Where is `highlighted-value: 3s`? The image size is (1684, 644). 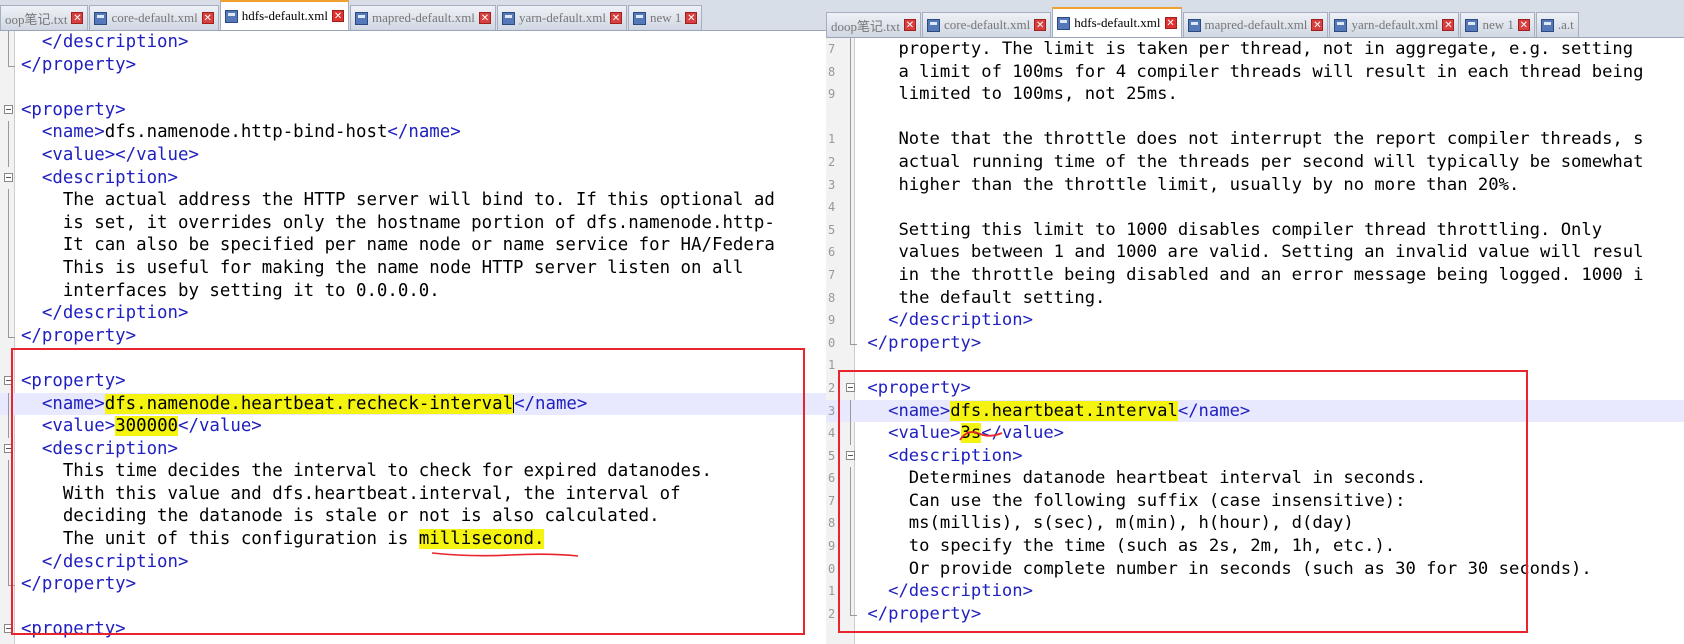 highlighted-value: 3s is located at coordinates (971, 433).